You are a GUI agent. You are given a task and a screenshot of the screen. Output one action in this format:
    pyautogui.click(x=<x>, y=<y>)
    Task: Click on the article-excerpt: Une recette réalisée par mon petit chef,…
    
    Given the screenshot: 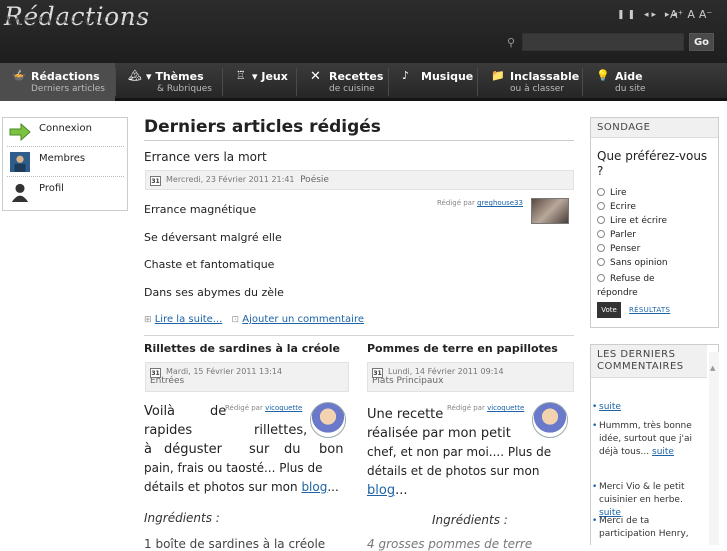 What is the action you would take?
    pyautogui.click(x=459, y=452)
    